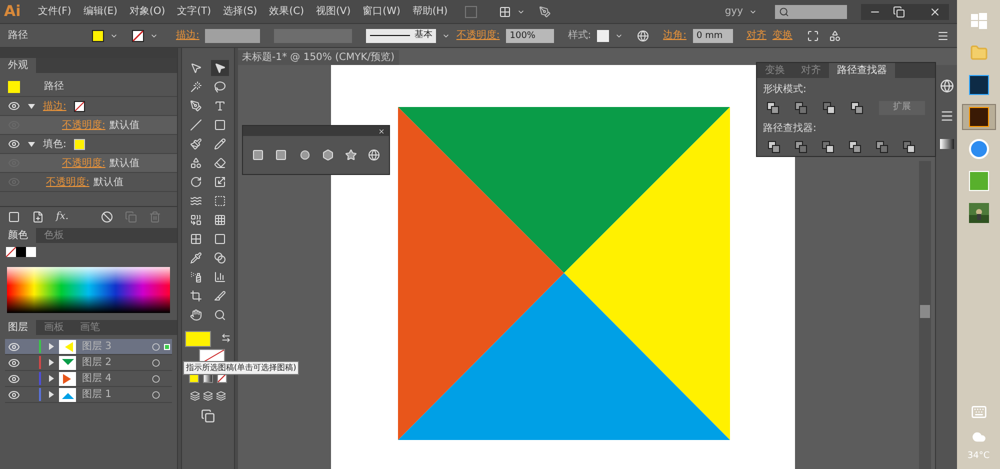  I want to click on menu-item: 选择(S), so click(240, 11).